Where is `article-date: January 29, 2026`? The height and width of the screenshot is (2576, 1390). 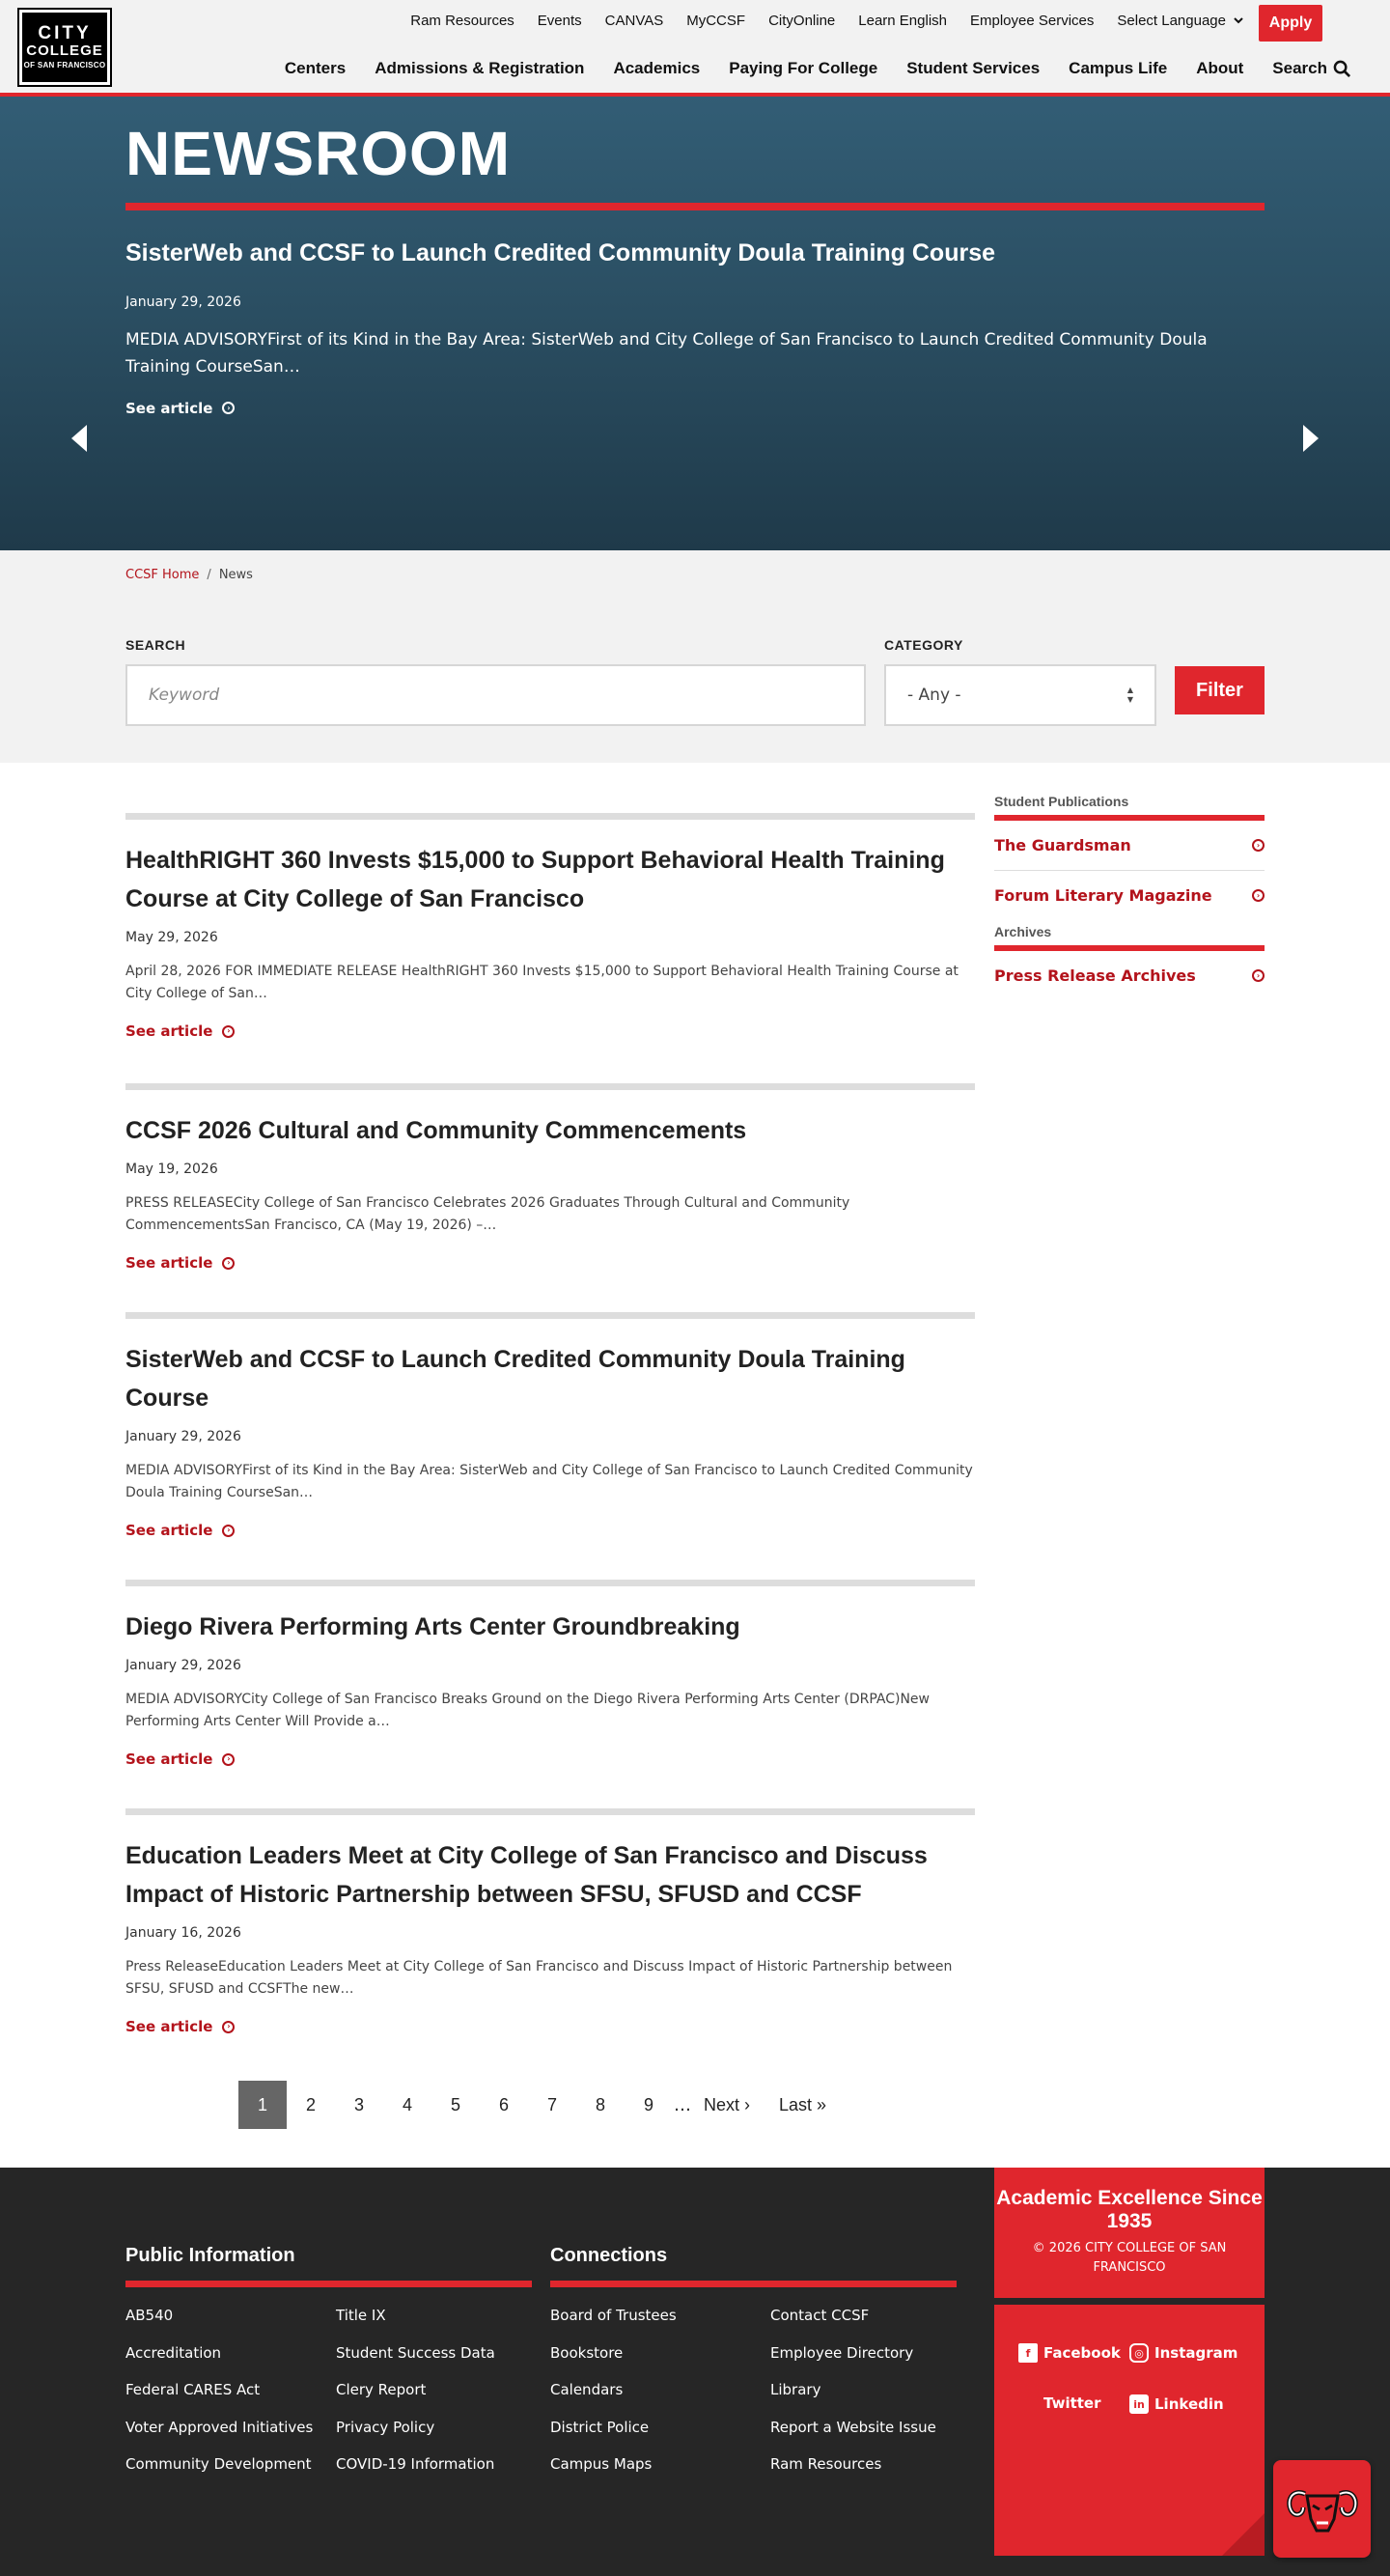
article-date: January 29, 2026 is located at coordinates (183, 1437).